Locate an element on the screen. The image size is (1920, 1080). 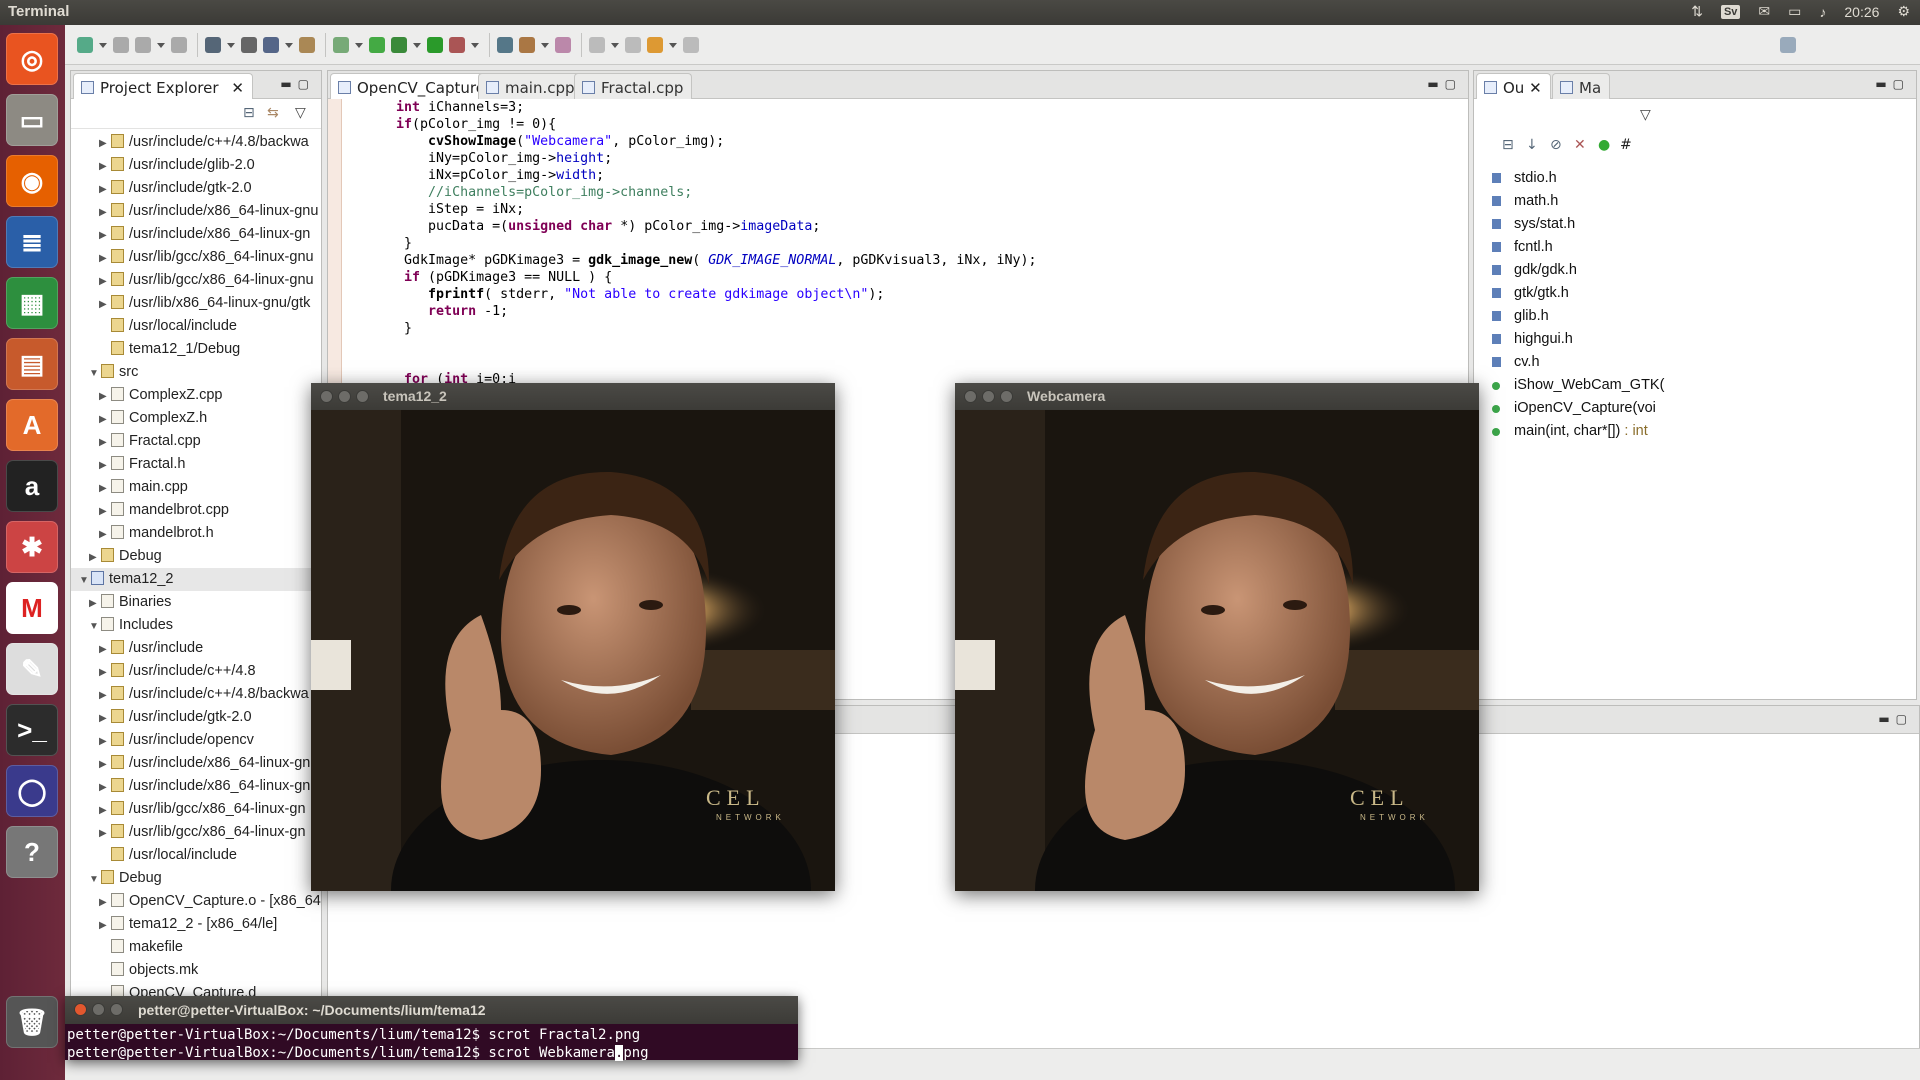
new-class-icon is located at coordinates (307, 45).